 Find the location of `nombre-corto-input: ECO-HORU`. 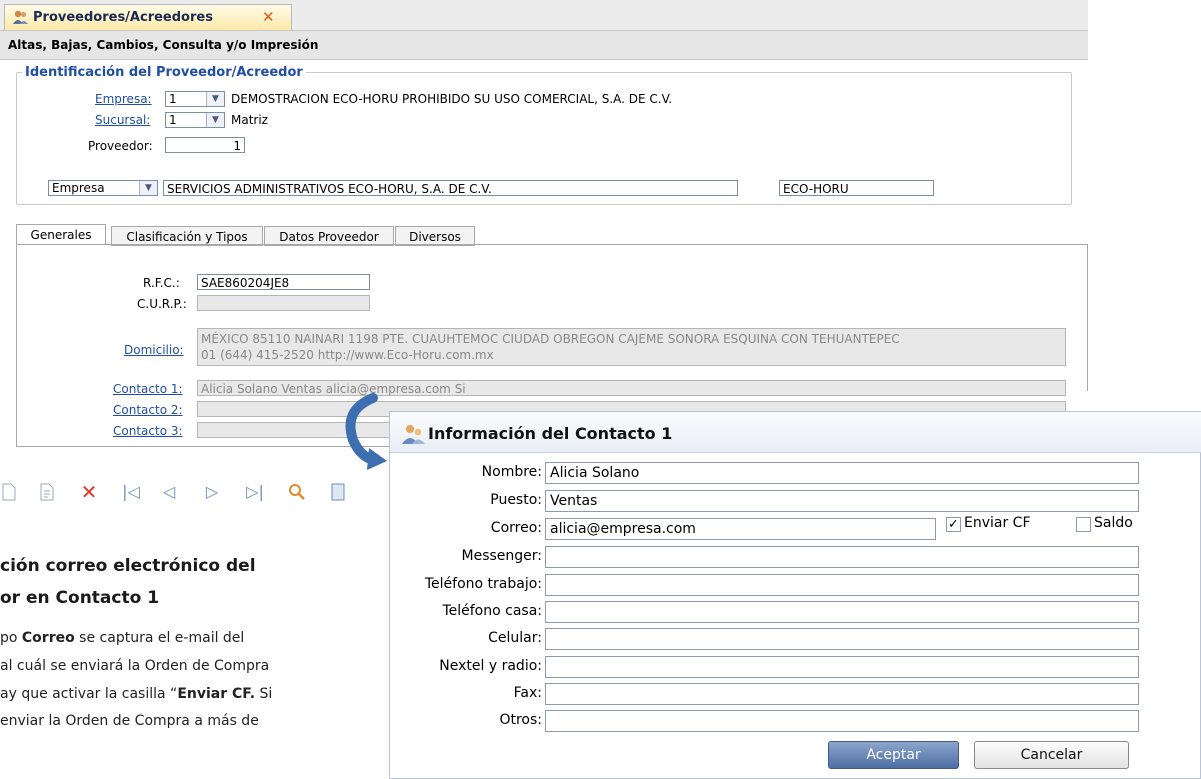

nombre-corto-input: ECO-HORU is located at coordinates (856, 188).